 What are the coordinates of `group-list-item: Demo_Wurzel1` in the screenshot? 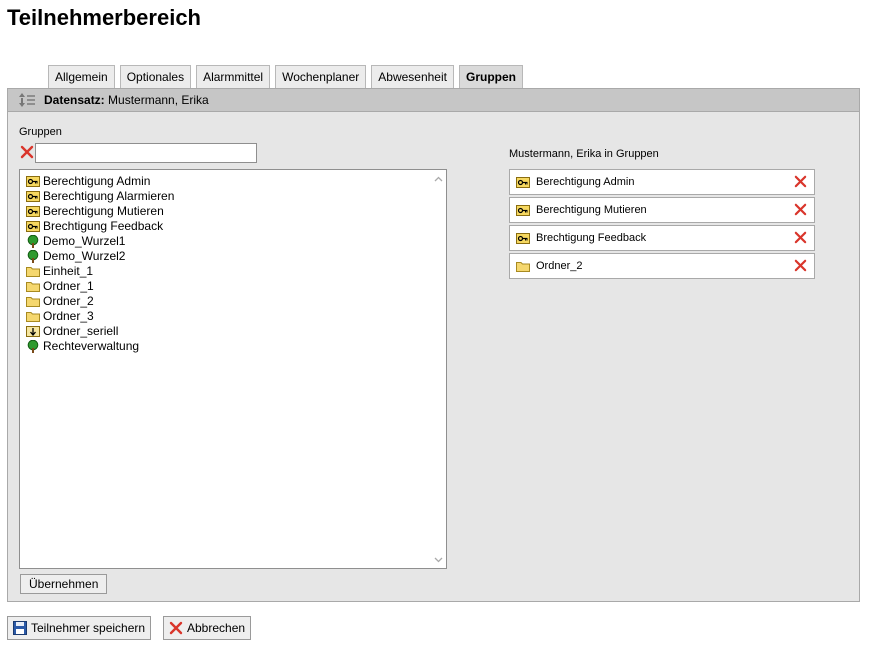 It's located at (233, 241).